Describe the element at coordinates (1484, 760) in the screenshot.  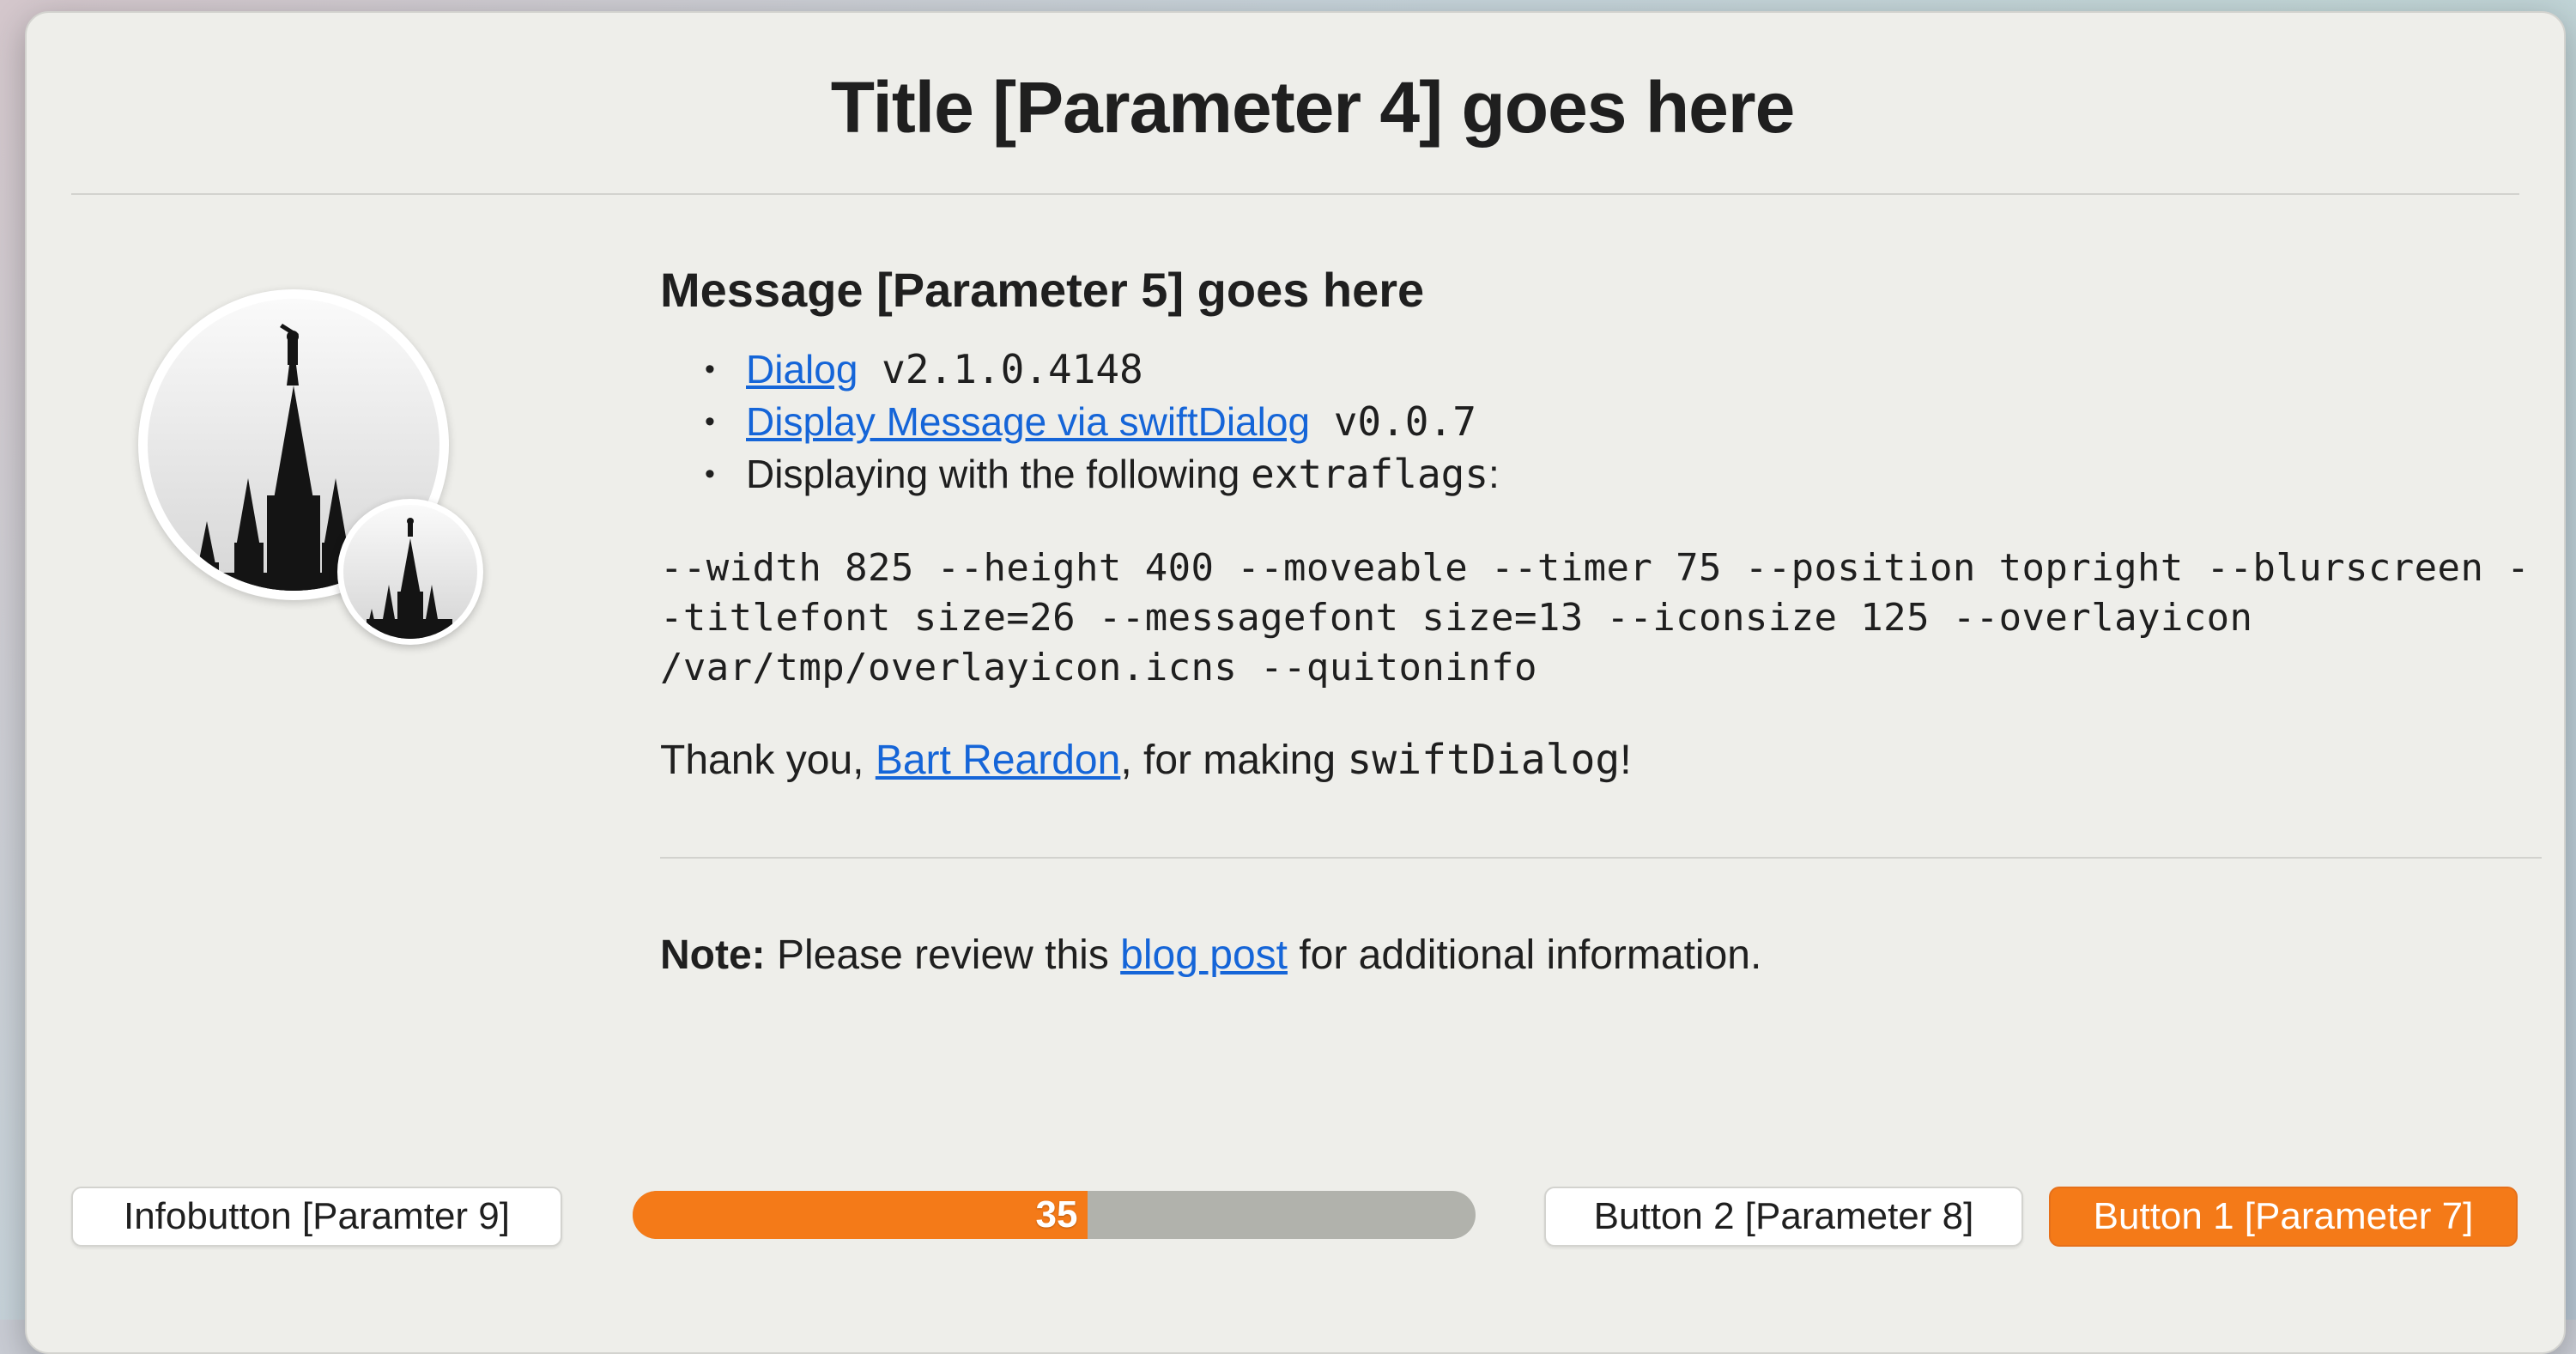
I see `swiftdialog-code: swiftDialog` at that location.